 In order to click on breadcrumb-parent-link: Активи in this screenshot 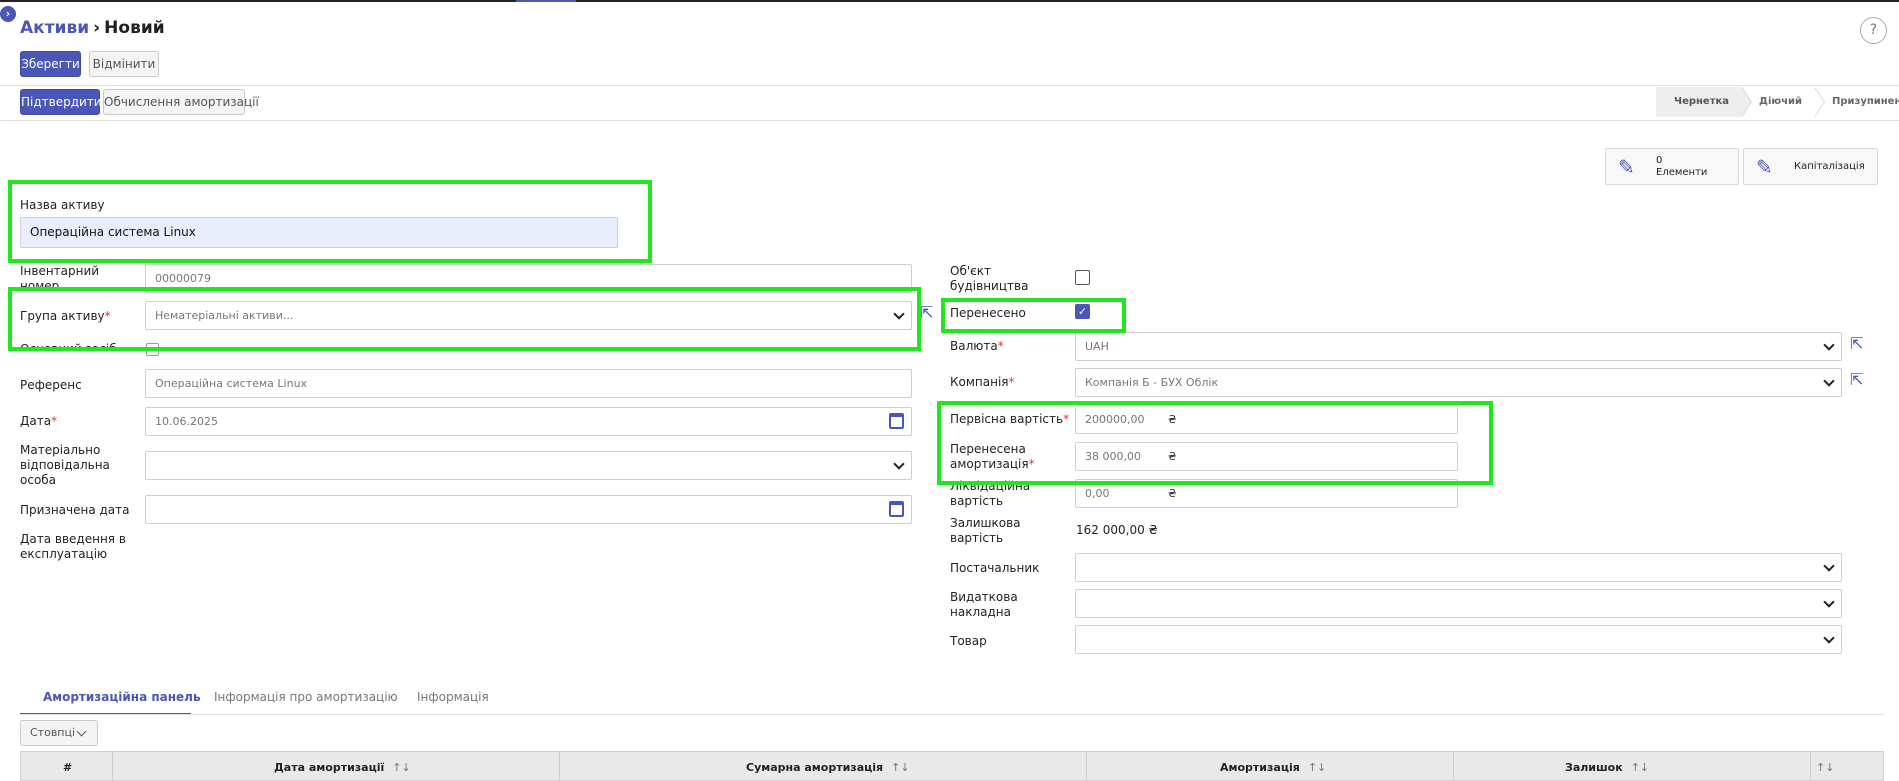, I will do `click(54, 28)`.